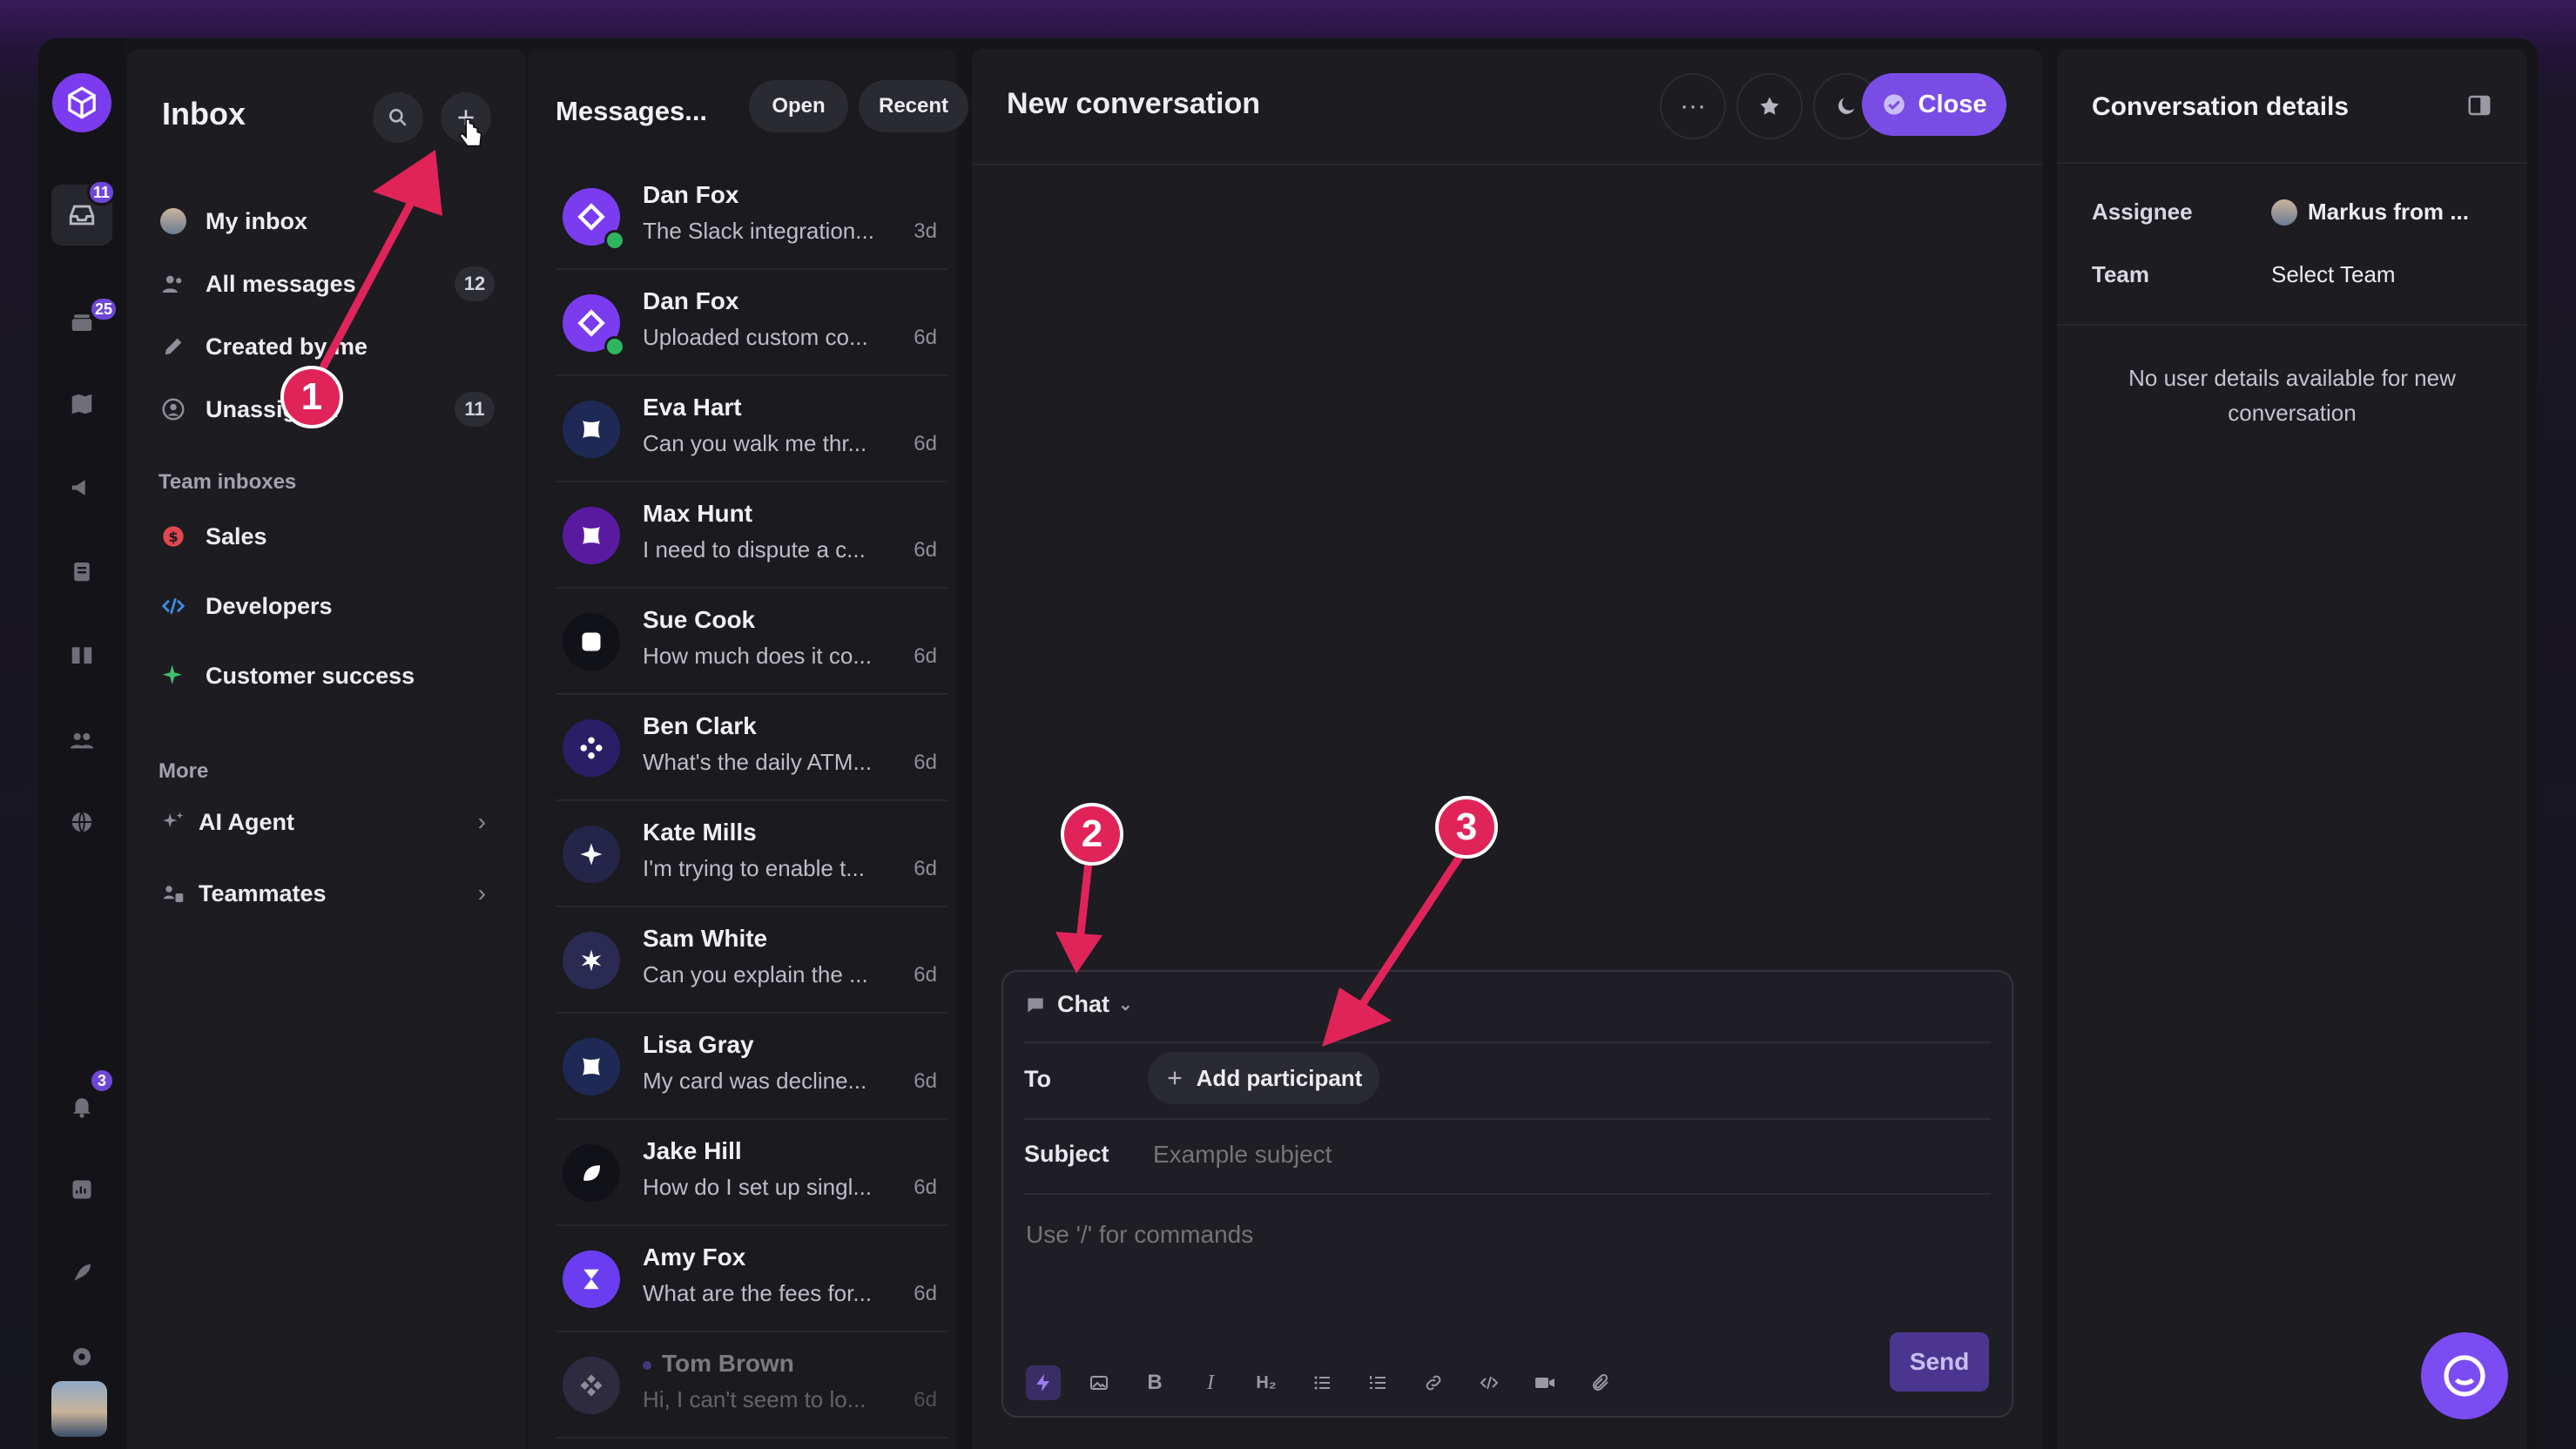 Image resolution: width=2576 pixels, height=1449 pixels. I want to click on lightning-icon, so click(1043, 1383).